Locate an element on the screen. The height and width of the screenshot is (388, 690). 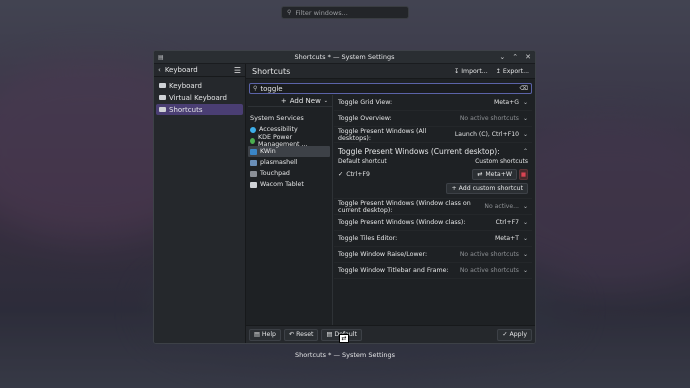
category-label: Touchpad is located at coordinates (275, 173).